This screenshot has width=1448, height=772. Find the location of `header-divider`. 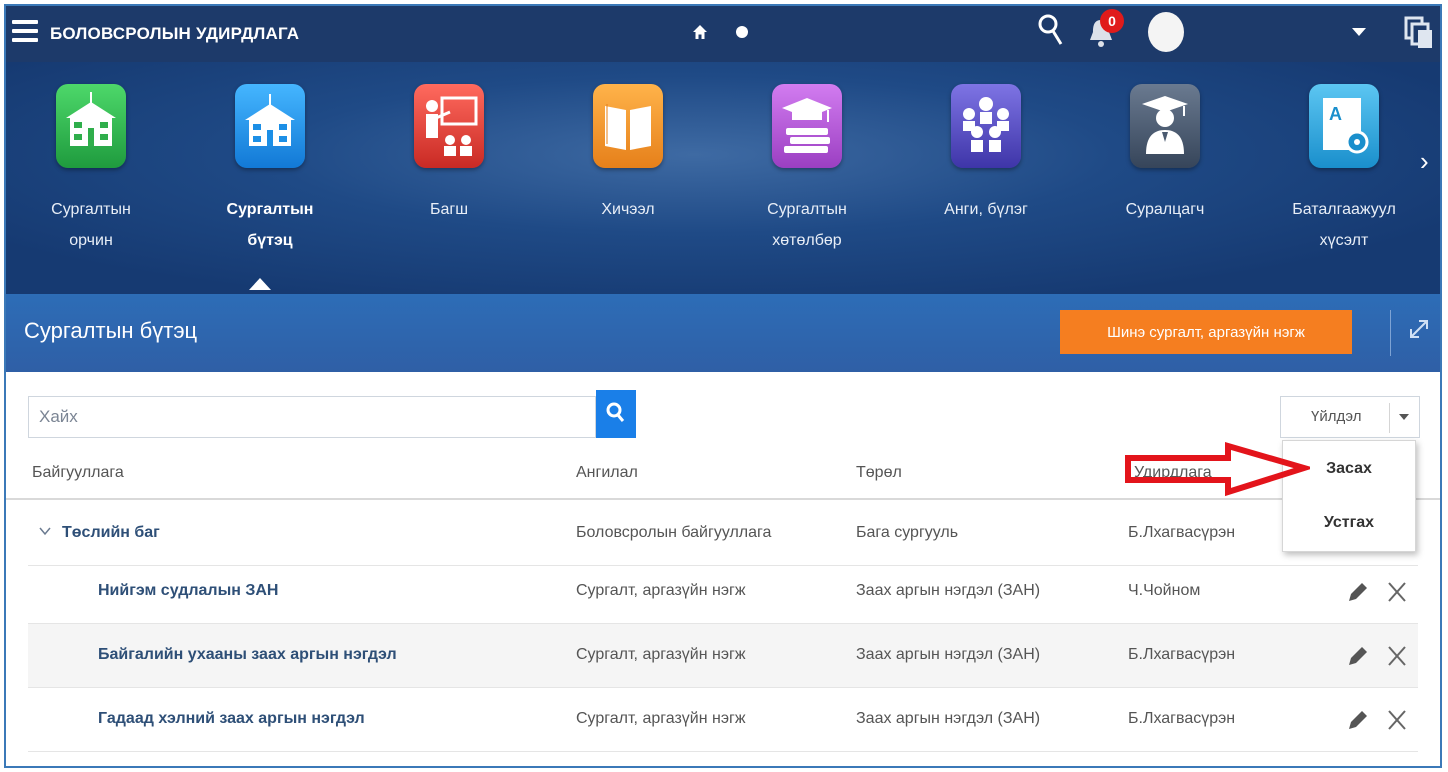

header-divider is located at coordinates (1390, 333).